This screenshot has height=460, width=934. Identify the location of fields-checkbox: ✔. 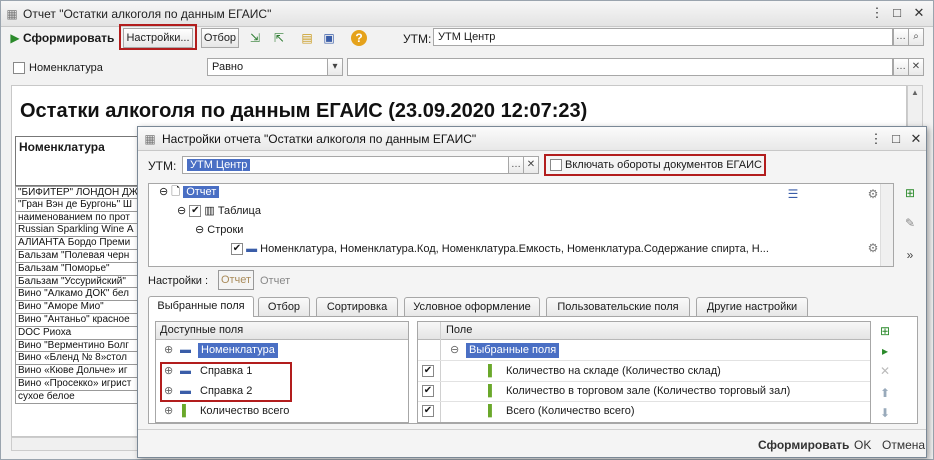
(237, 249).